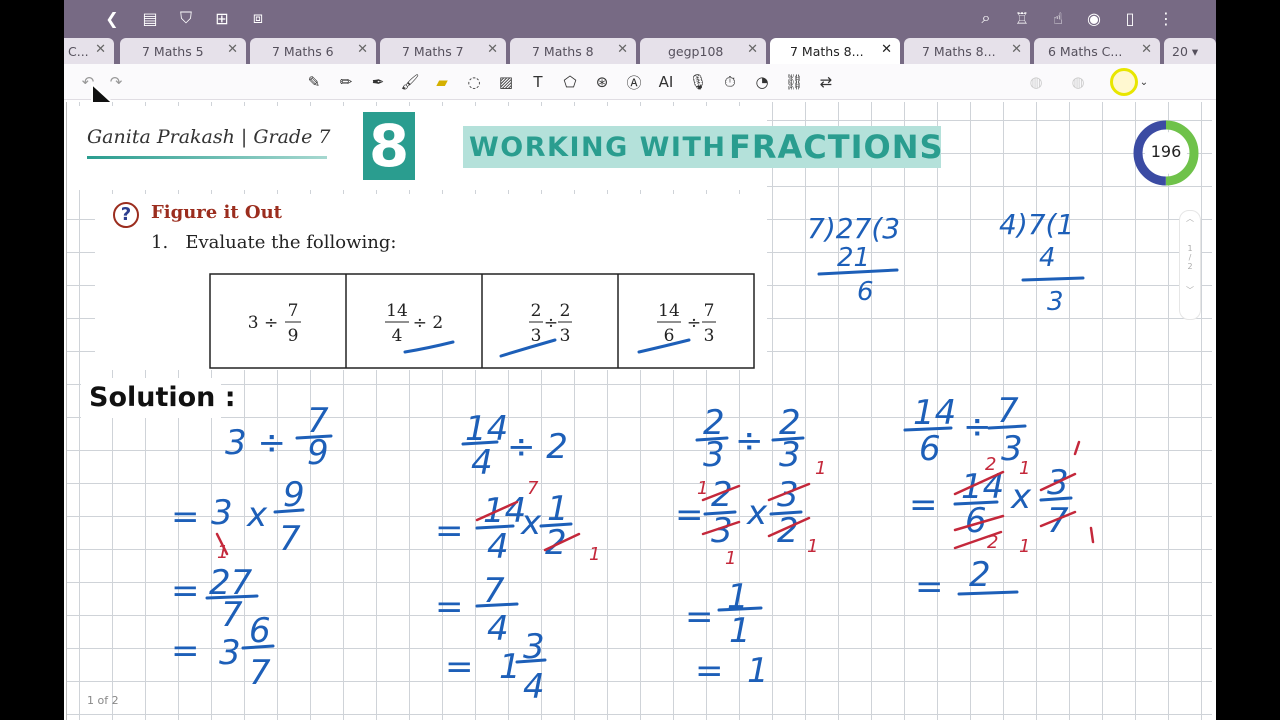 The height and width of the screenshot is (720, 1280). I want to click on tab-8: 6 Maths C... ✕, so click(1097, 51).